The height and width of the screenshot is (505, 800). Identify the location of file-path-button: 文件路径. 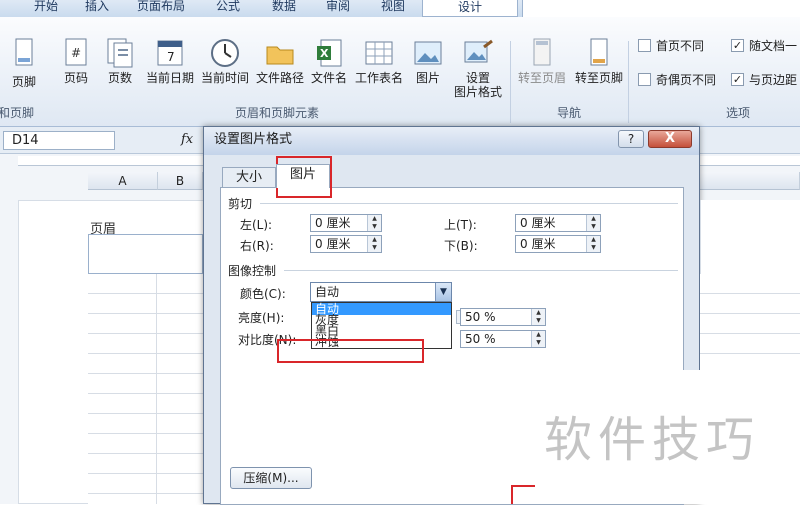
(280, 61).